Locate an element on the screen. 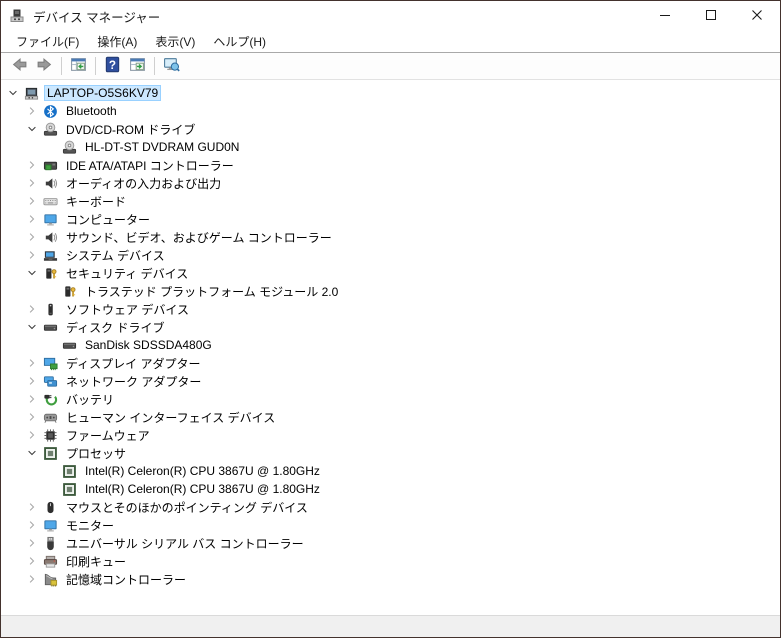 This screenshot has width=781, height=638. tree-item: セキュリティ デバイス is located at coordinates (390, 273).